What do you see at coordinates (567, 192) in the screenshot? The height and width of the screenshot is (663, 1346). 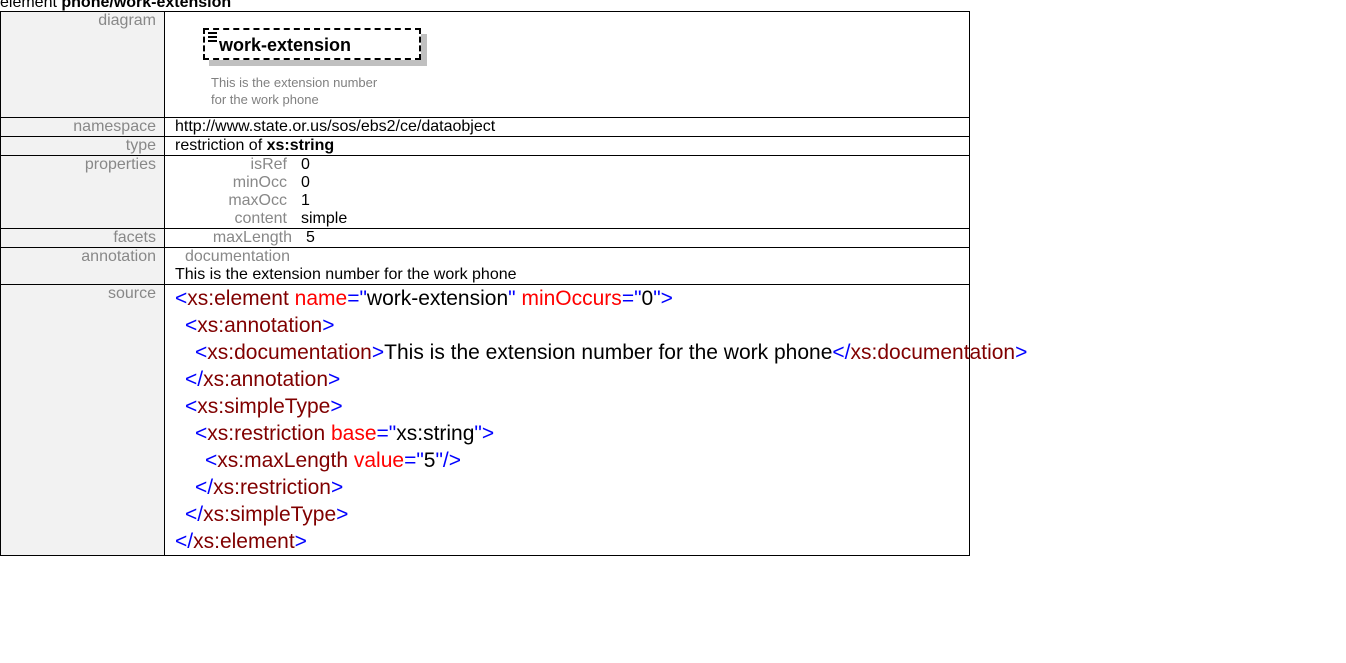 I see `properties-cell: isRef 0 minOcc 0 maxOcc 1 content simple` at bounding box center [567, 192].